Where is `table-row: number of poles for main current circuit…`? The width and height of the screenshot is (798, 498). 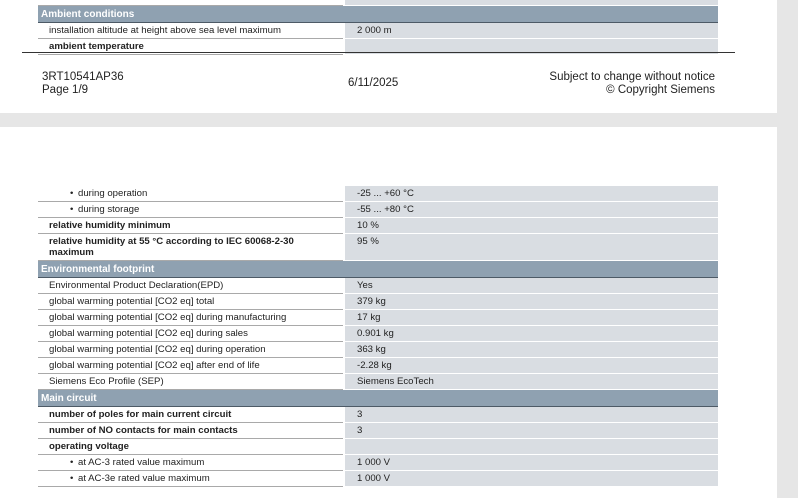
table-row: number of poles for main current circuit… is located at coordinates (378, 415).